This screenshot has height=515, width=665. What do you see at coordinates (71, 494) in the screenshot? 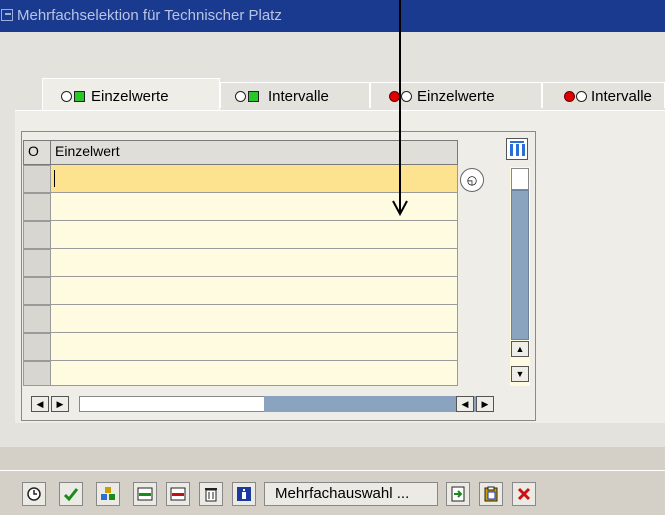
I see `checkmark-icon` at bounding box center [71, 494].